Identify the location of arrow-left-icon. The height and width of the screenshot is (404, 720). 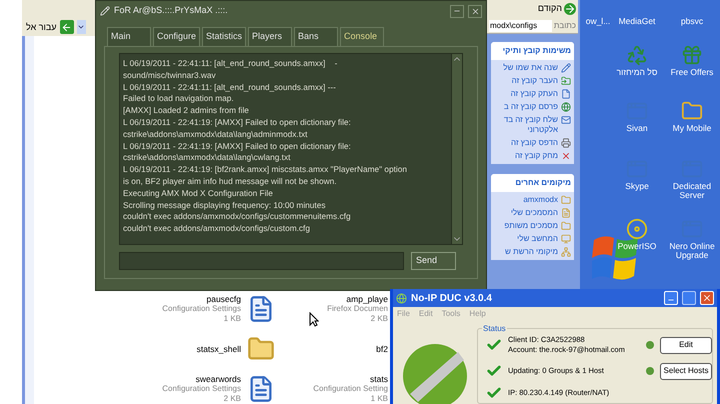
(66, 27).